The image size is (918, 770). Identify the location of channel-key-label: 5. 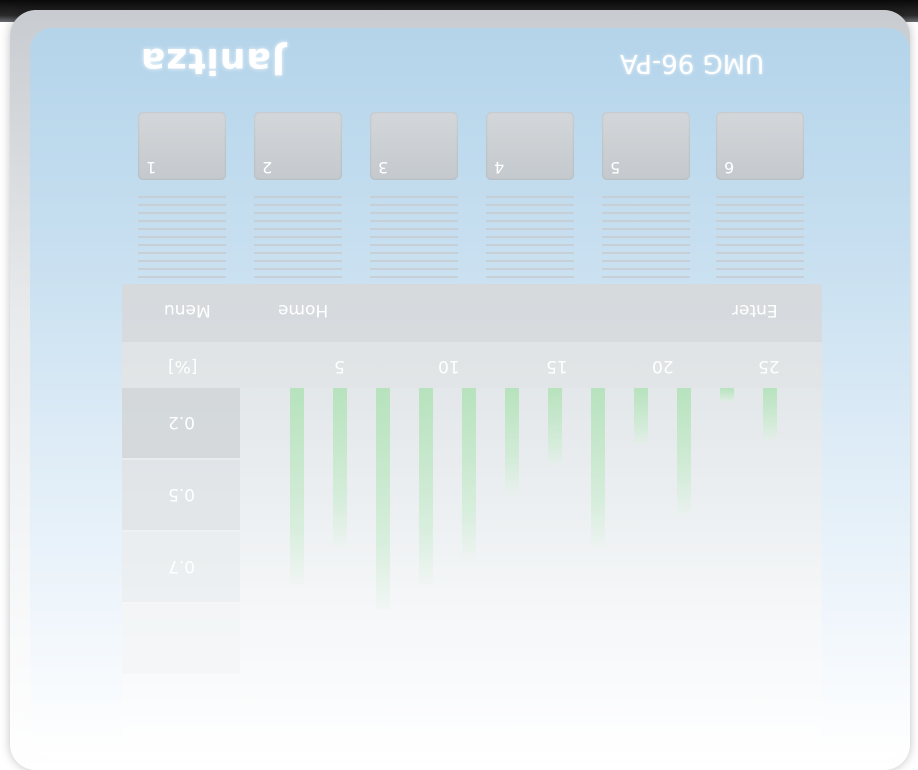
(615, 167).